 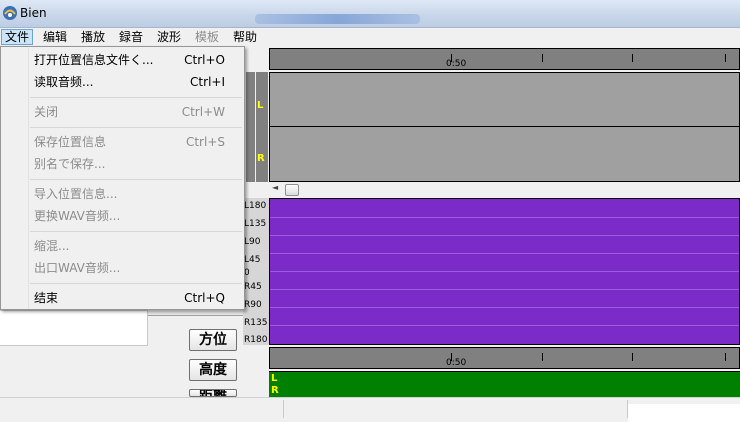 I want to click on menu-play: 播放, so click(x=93, y=37).